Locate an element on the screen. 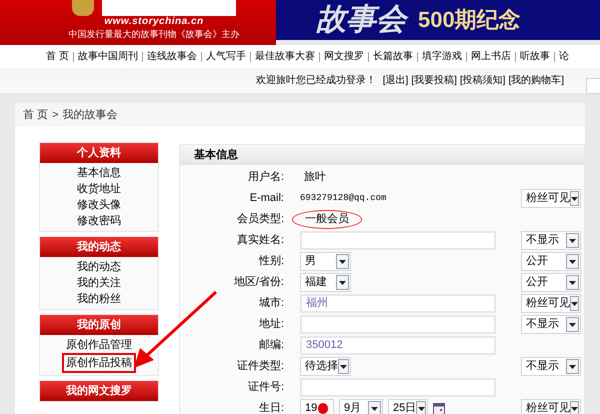  breadcrumb-link: 首 页 is located at coordinates (35, 115).